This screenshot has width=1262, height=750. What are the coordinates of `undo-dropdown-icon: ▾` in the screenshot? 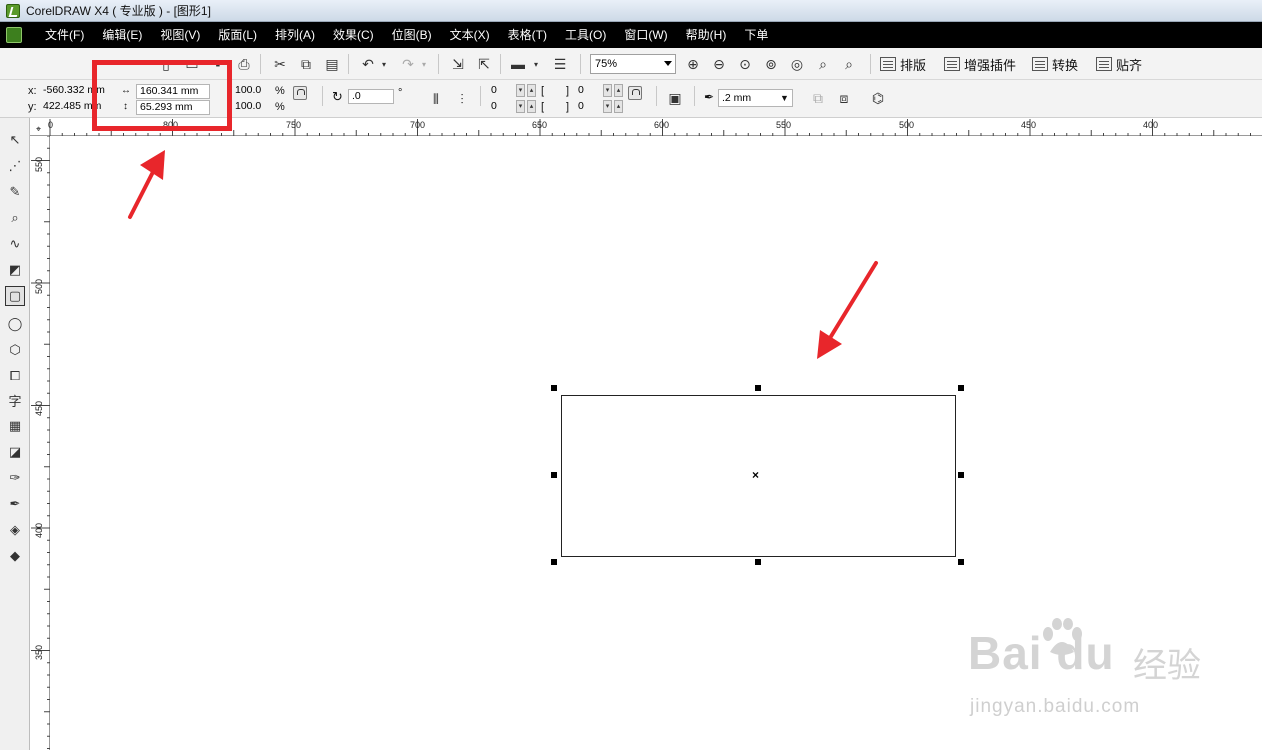 It's located at (384, 64).